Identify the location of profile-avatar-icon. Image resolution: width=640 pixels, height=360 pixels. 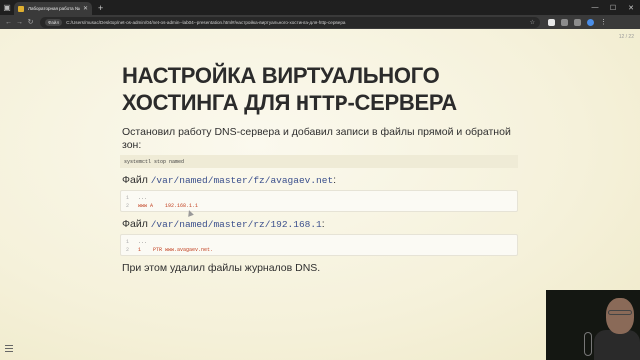
(590, 22).